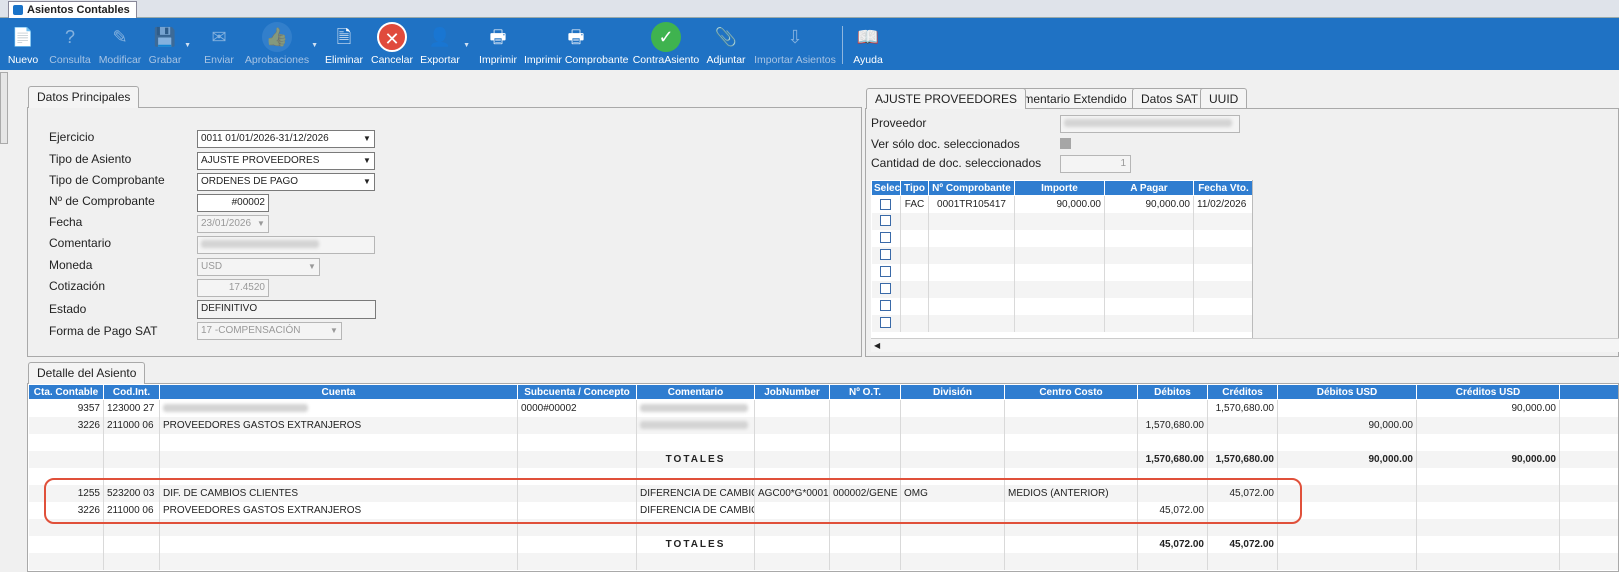  What do you see at coordinates (233, 224) in the screenshot?
I see `fecha-field: 23/01/2026 ▼` at bounding box center [233, 224].